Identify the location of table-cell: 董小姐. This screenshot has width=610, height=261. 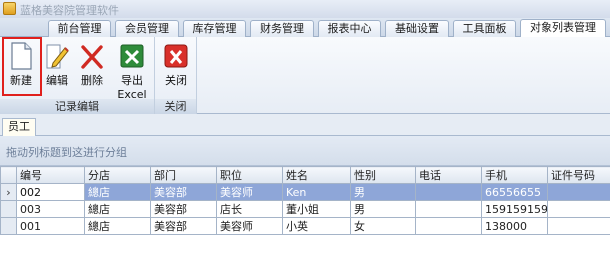
(316, 209).